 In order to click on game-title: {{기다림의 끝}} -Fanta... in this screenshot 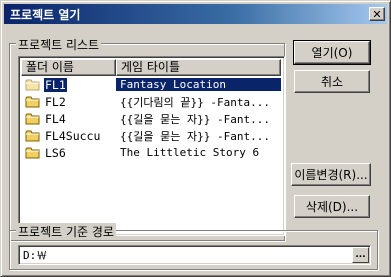, I will do `click(195, 102)`.